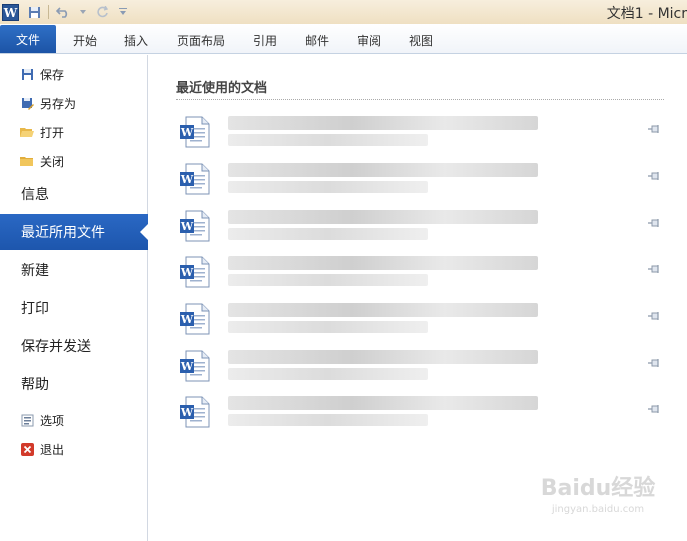 This screenshot has width=687, height=541. Describe the element at coordinates (74, 270) in the screenshot. I see `nav-new: 新建` at that location.